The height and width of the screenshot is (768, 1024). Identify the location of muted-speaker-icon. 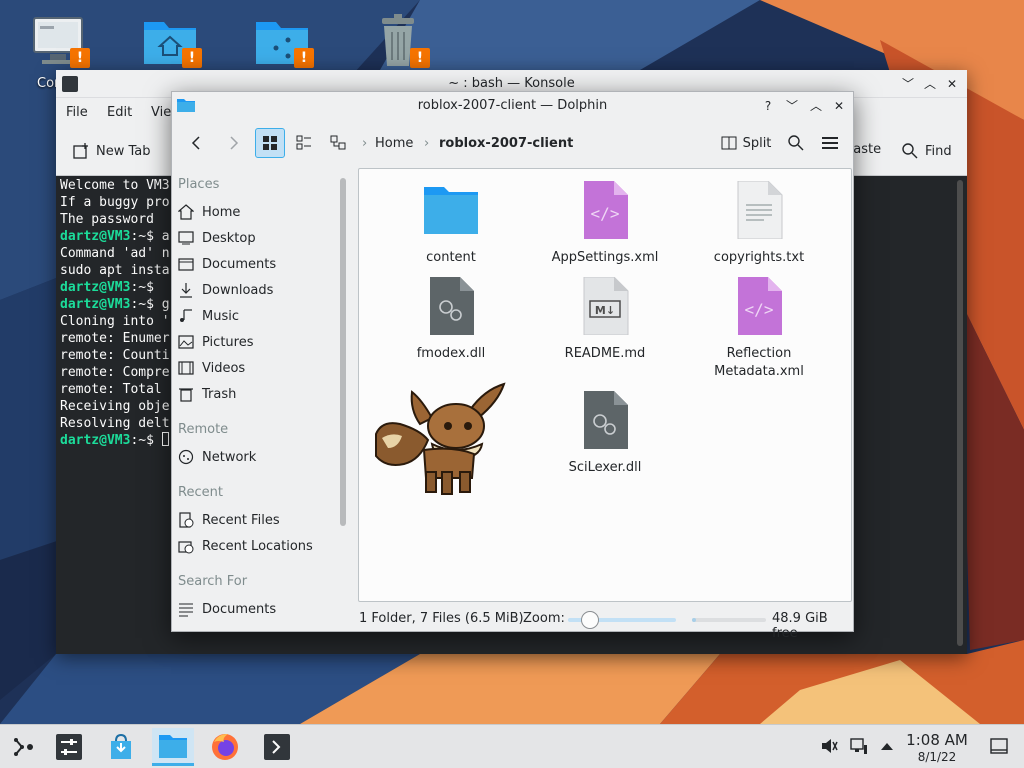
(829, 746).